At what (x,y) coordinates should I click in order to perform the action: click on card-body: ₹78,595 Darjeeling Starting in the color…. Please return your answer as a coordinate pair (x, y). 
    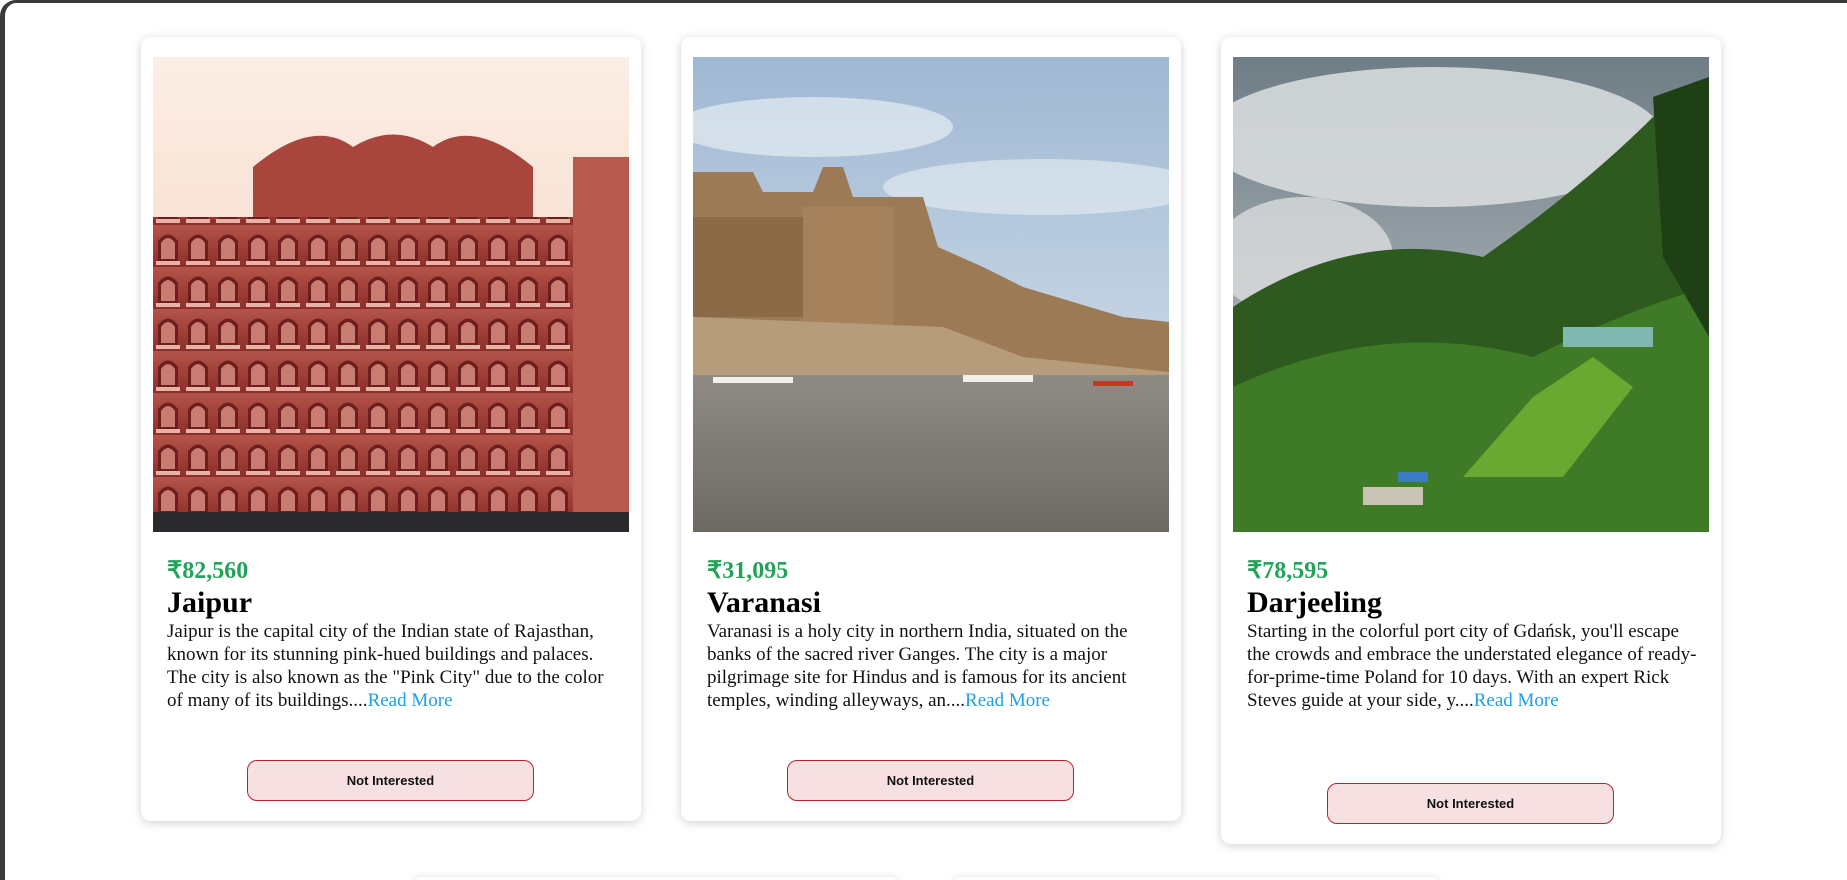
    Looking at the image, I should click on (1472, 634).